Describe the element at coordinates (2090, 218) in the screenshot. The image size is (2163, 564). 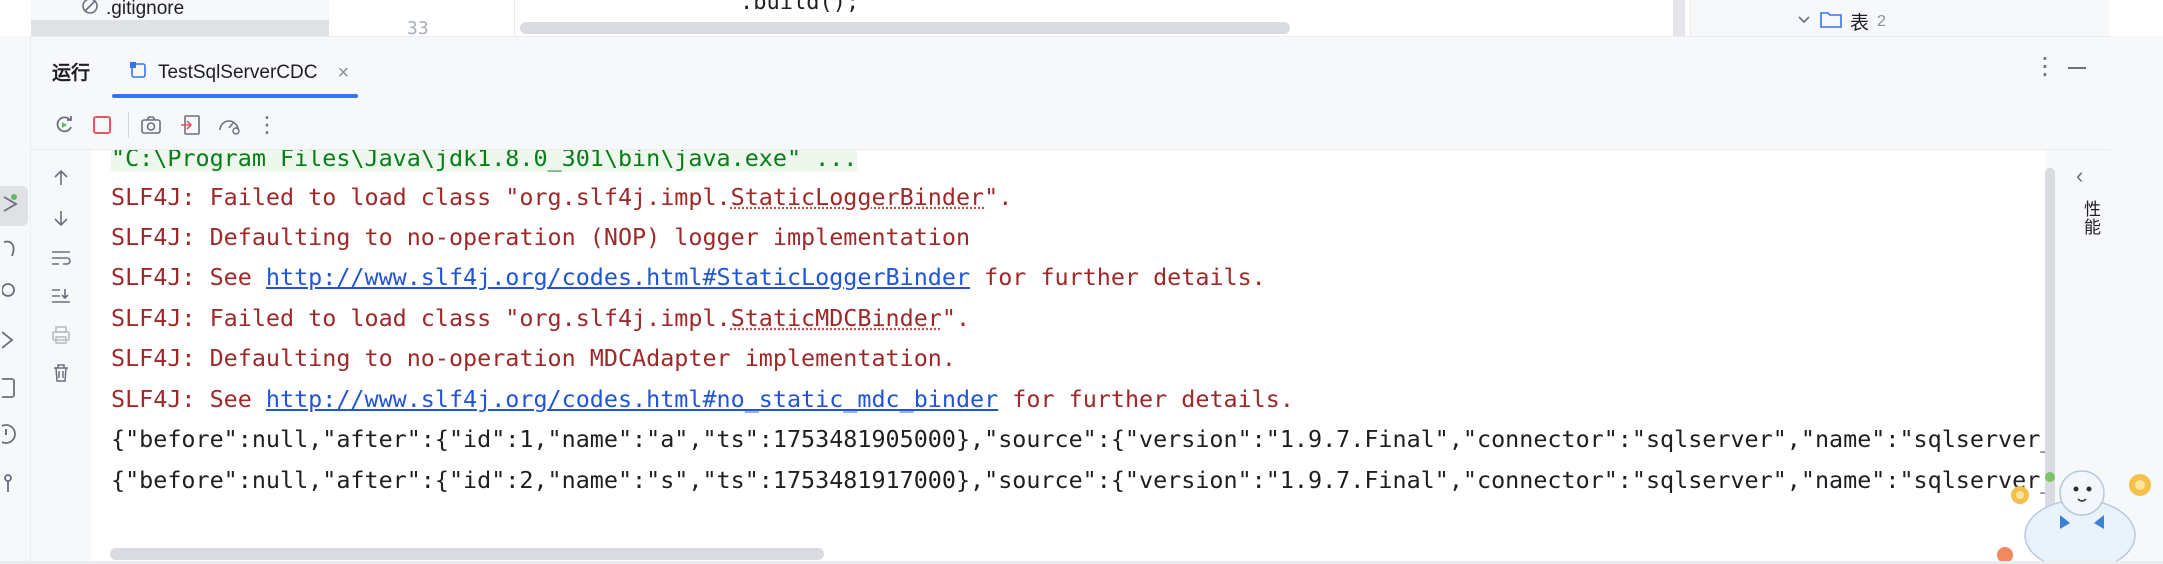
I see `performance-tool-label: 性能` at that location.